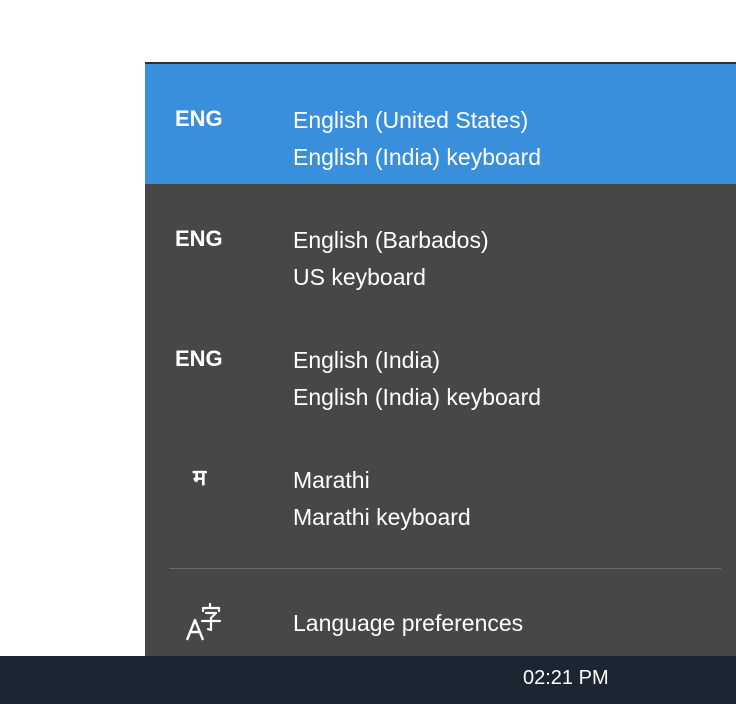  Describe the element at coordinates (408, 623) in the screenshot. I see `language-preferences-label: Language preferences` at that location.